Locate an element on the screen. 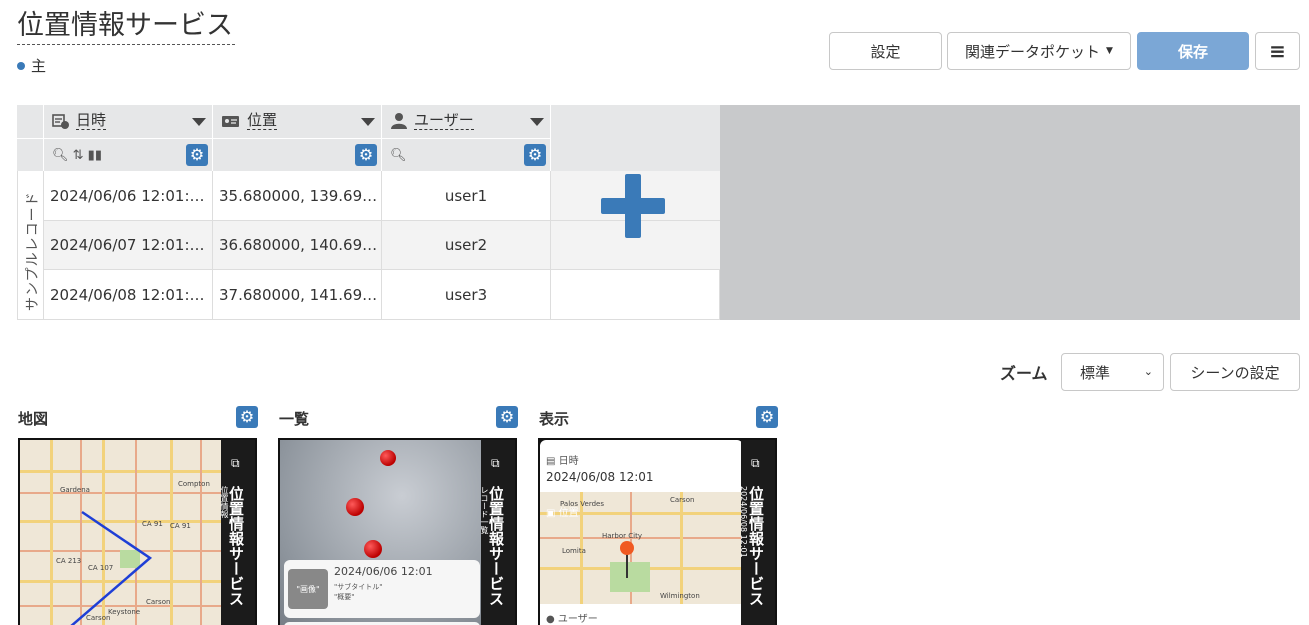 This screenshot has width=1309, height=625. item-thumbnail: "画像" is located at coordinates (308, 589).